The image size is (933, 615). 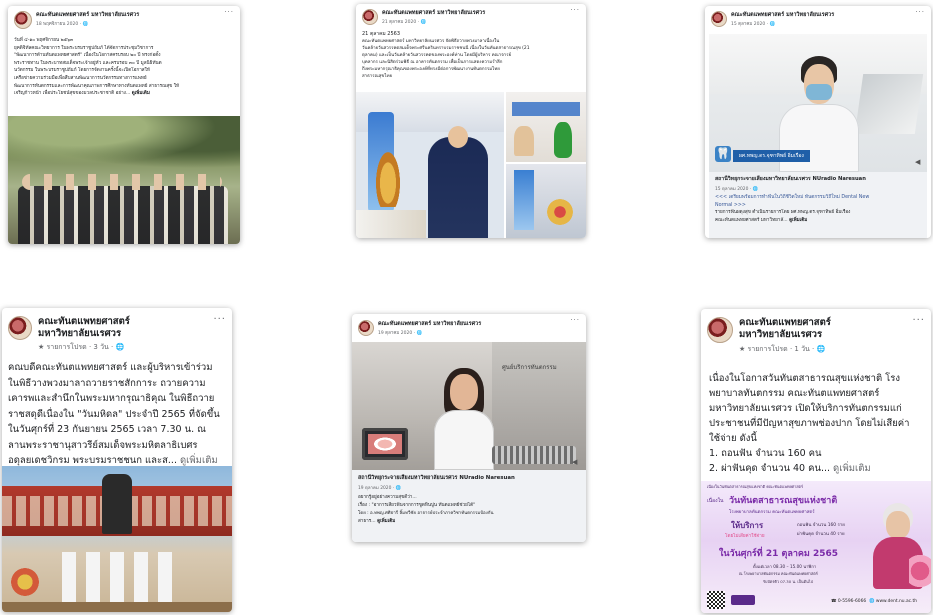 I want to click on poster-subtitle: โรงพยาบาลทันตกรรม คณะทันตแพทยศาสตร์, so click(x=772, y=512).